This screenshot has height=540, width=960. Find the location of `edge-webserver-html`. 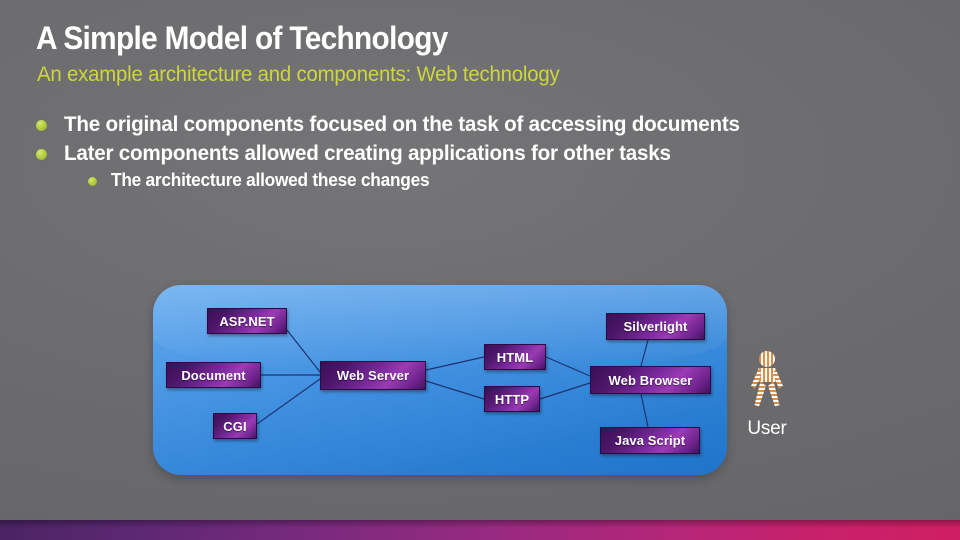

edge-webserver-html is located at coordinates (455, 363).